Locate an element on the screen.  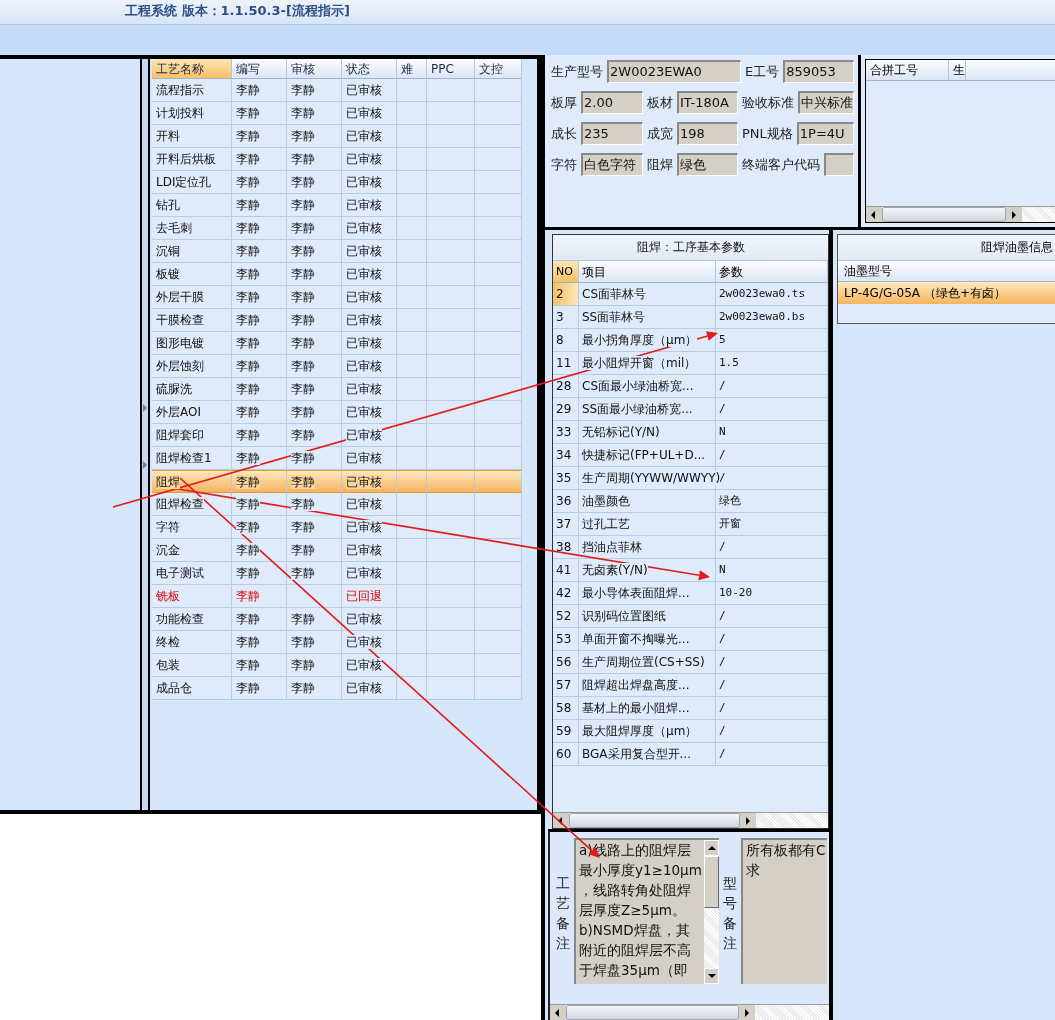
table-cell: 功能检查 is located at coordinates (192, 619).